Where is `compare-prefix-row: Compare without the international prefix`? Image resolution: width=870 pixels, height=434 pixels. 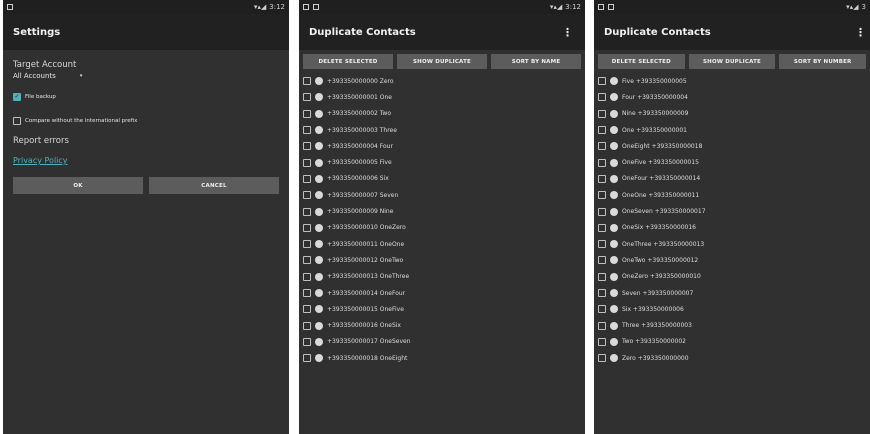
compare-prefix-row: Compare without the international prefix is located at coordinates (146, 121).